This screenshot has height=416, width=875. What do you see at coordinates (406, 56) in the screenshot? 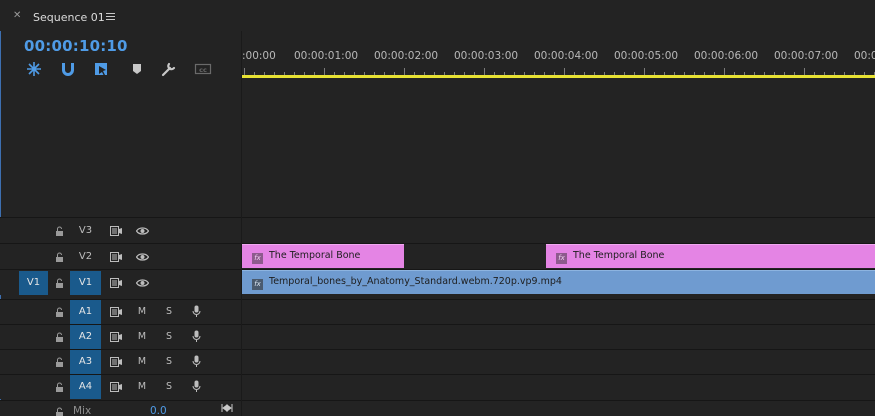
I see `ruler-time-label: 00:00:02:00` at bounding box center [406, 56].